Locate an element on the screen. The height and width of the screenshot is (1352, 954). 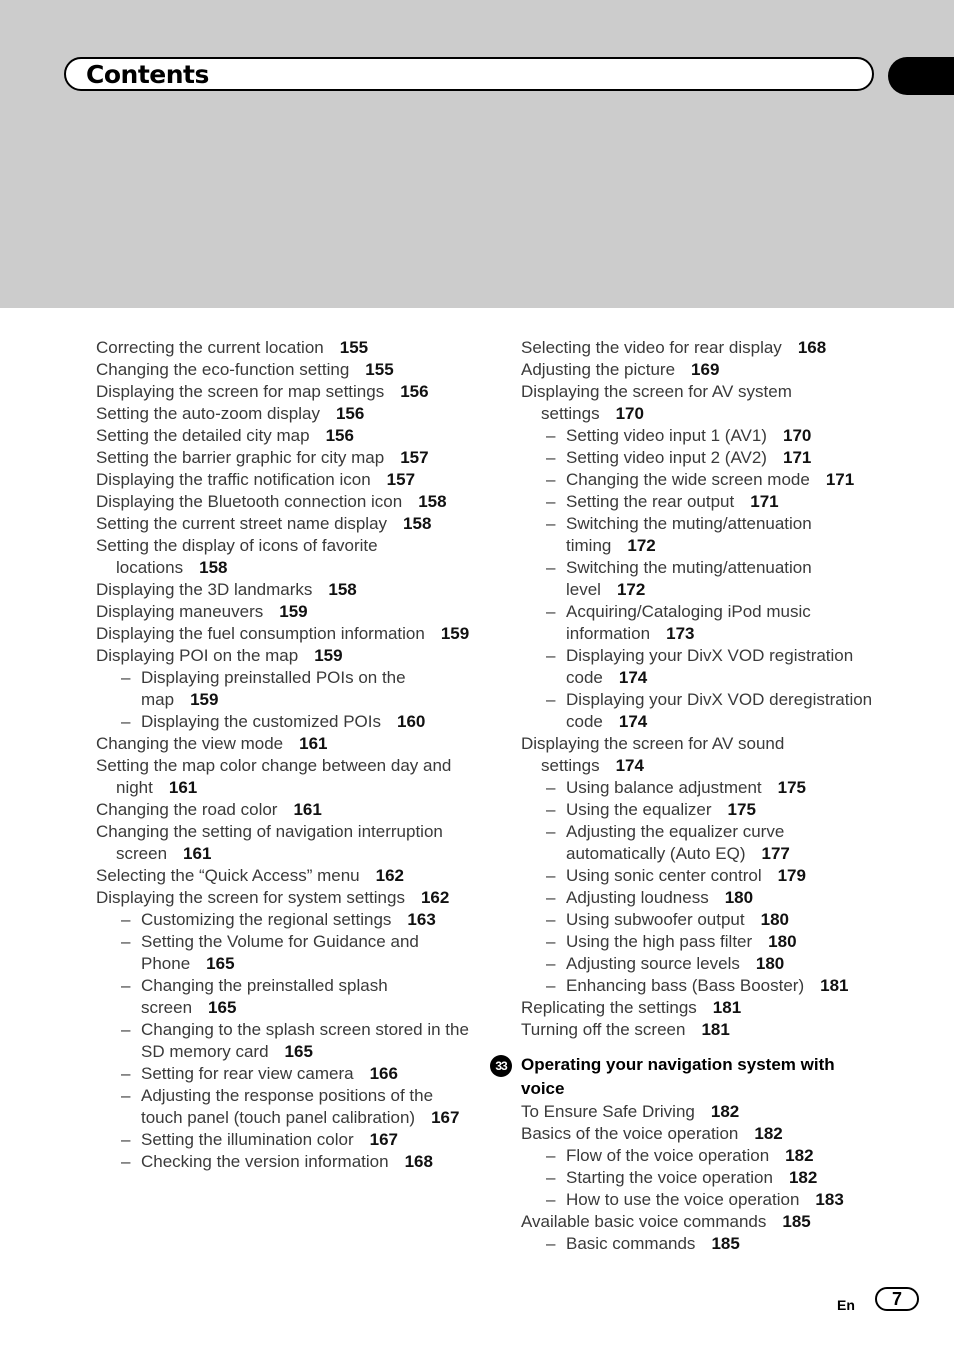
toc-entry: – Setting the illumination color 167 is located at coordinates (286, 1140).